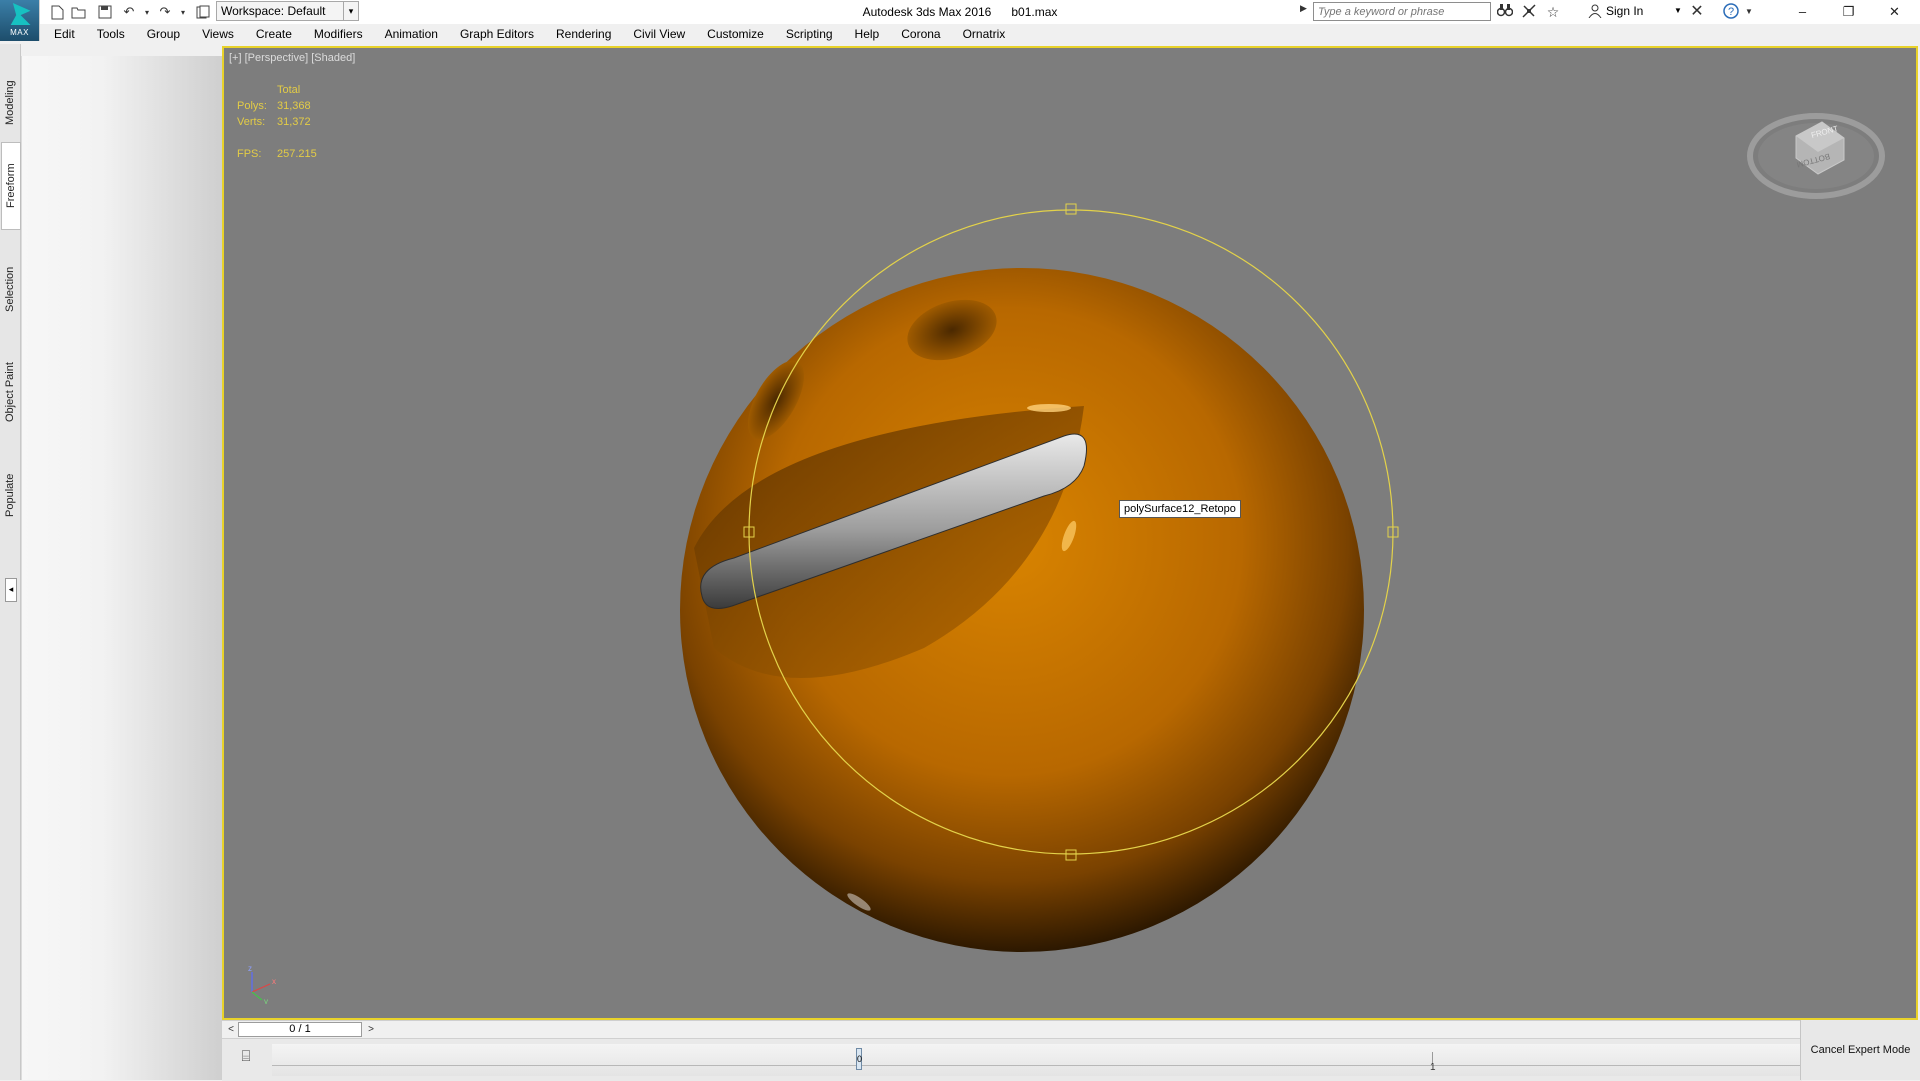  I want to click on minimize-button: –, so click(1802, 12).